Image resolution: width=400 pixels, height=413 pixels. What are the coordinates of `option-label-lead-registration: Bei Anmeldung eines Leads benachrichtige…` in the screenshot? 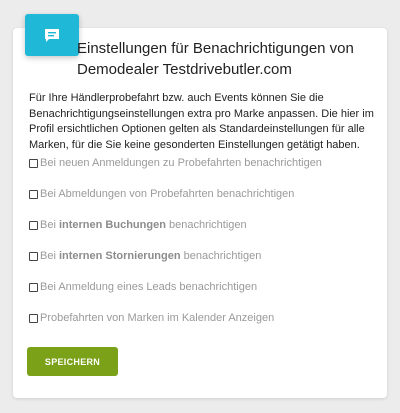 It's located at (149, 287).